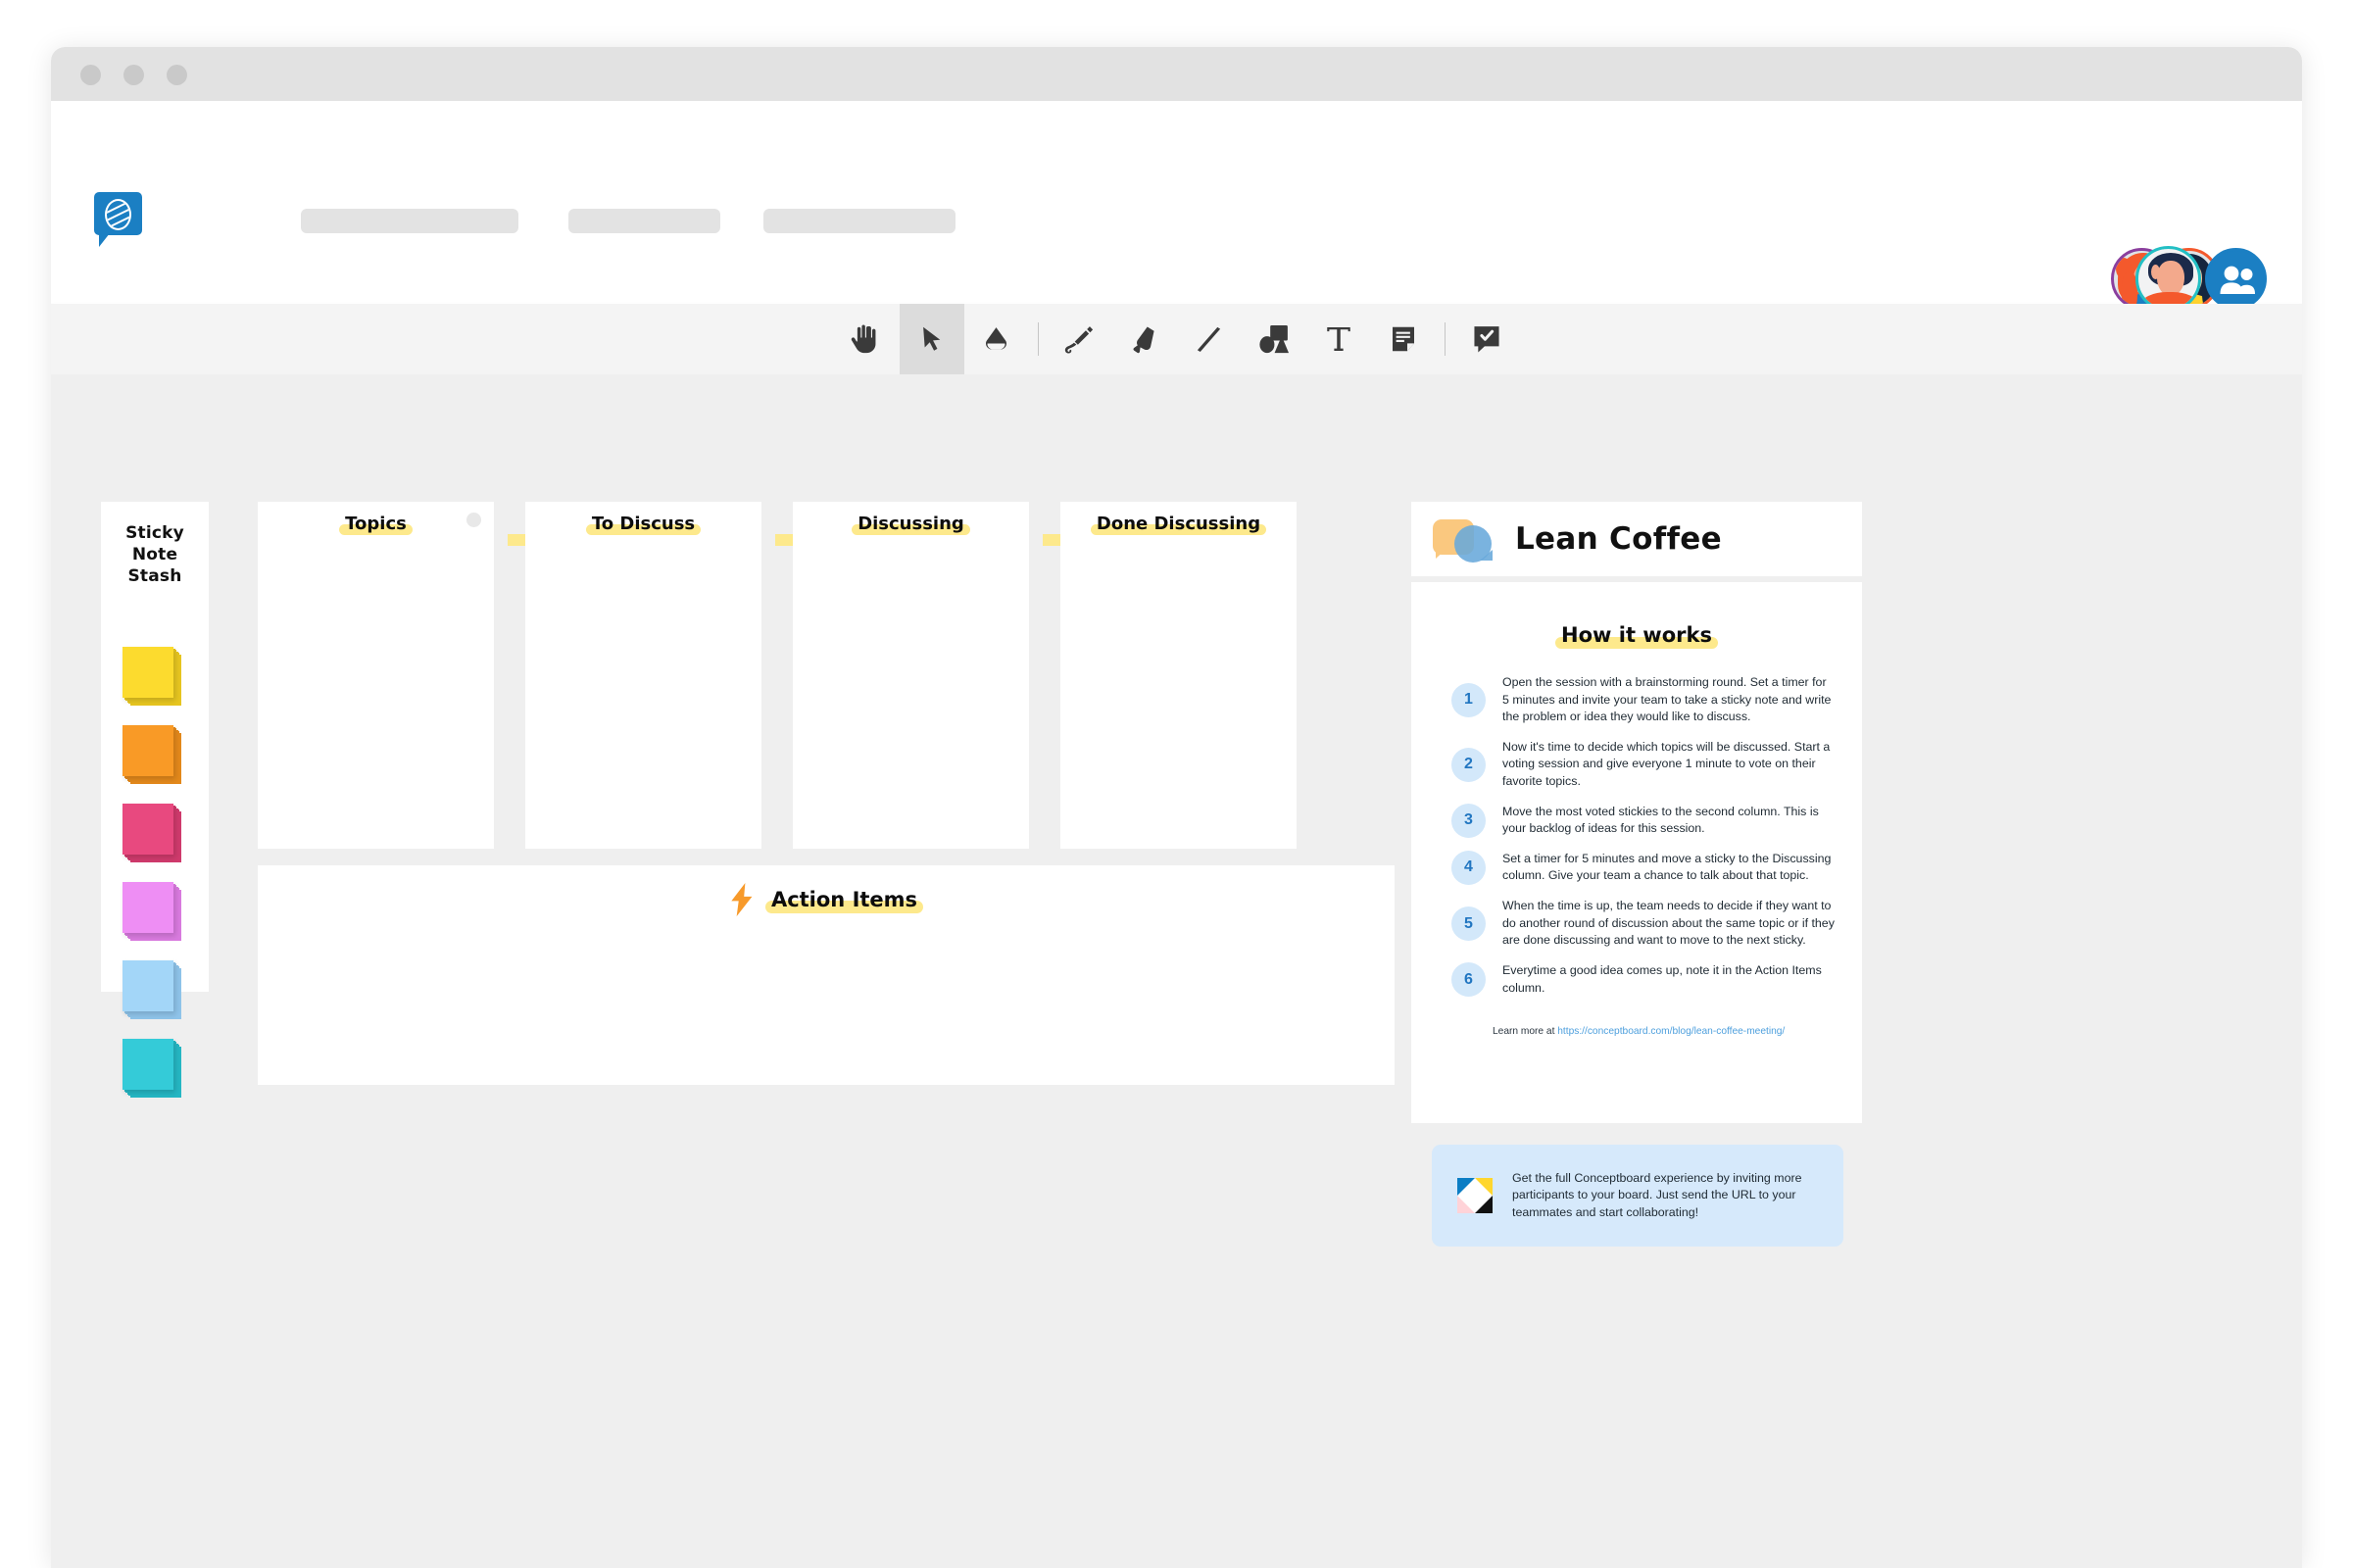 This screenshot has height=1568, width=2353. Describe the element at coordinates (155, 800) in the screenshot. I see `sticky-note-stash-panel: Sticky Note Stash` at that location.